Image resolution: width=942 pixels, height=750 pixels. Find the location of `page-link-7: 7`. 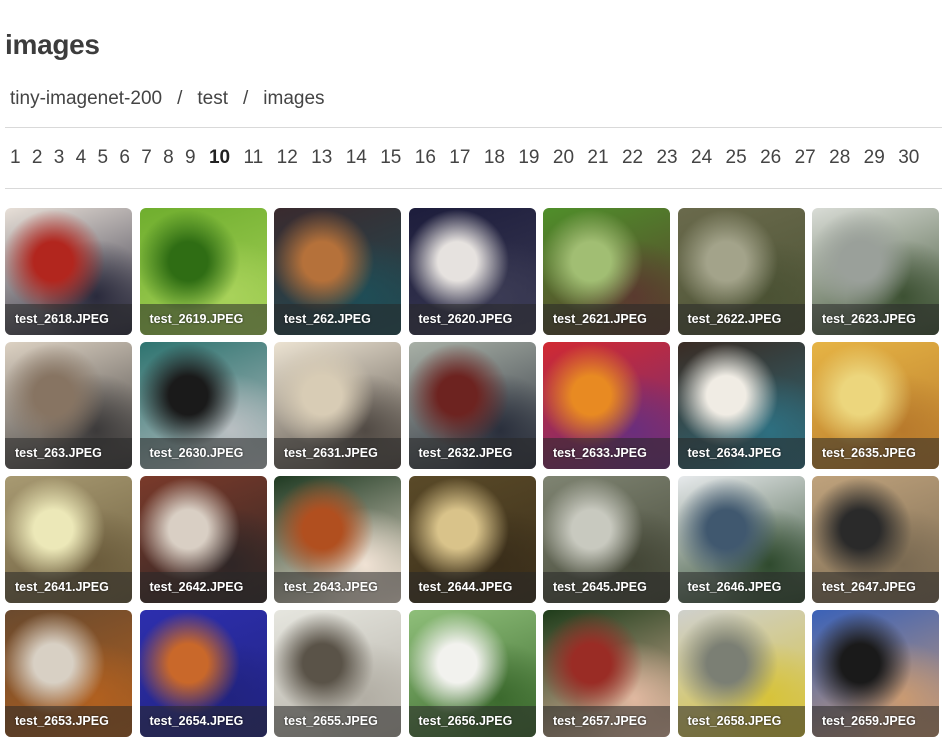

page-link-7: 7 is located at coordinates (146, 158).